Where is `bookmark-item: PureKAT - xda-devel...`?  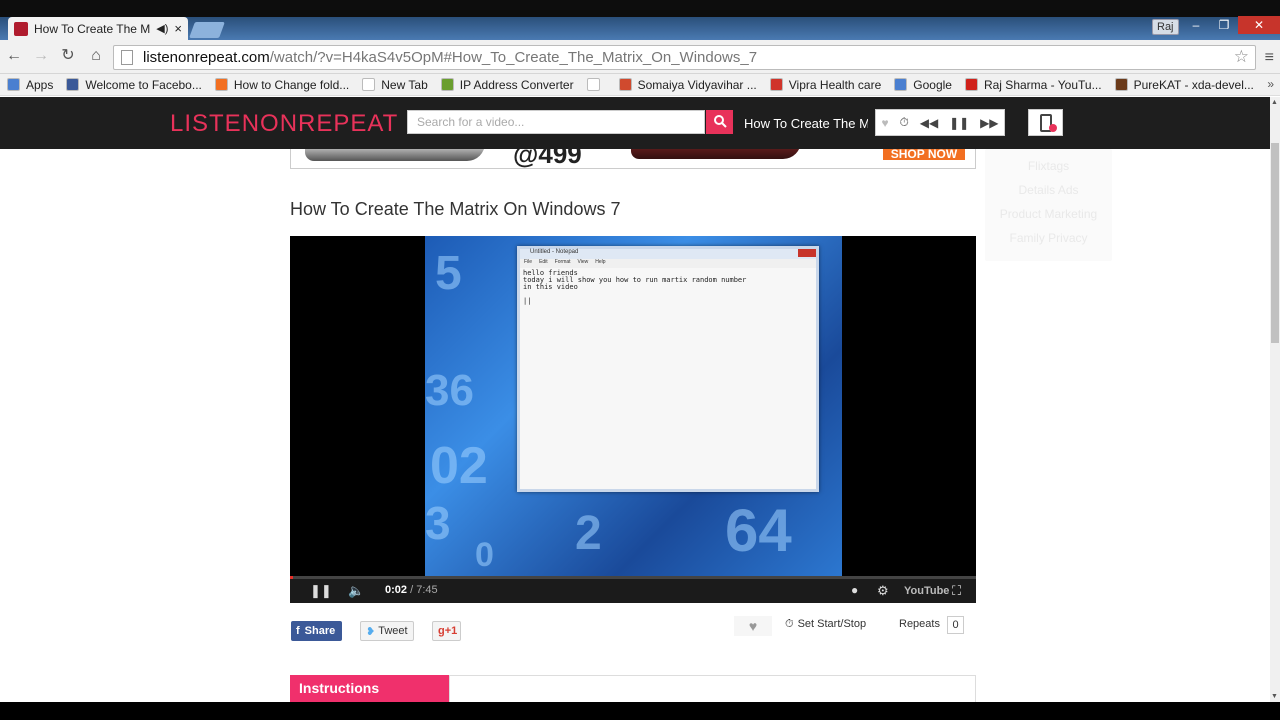 bookmark-item: PureKAT - xda-devel... is located at coordinates (1184, 85).